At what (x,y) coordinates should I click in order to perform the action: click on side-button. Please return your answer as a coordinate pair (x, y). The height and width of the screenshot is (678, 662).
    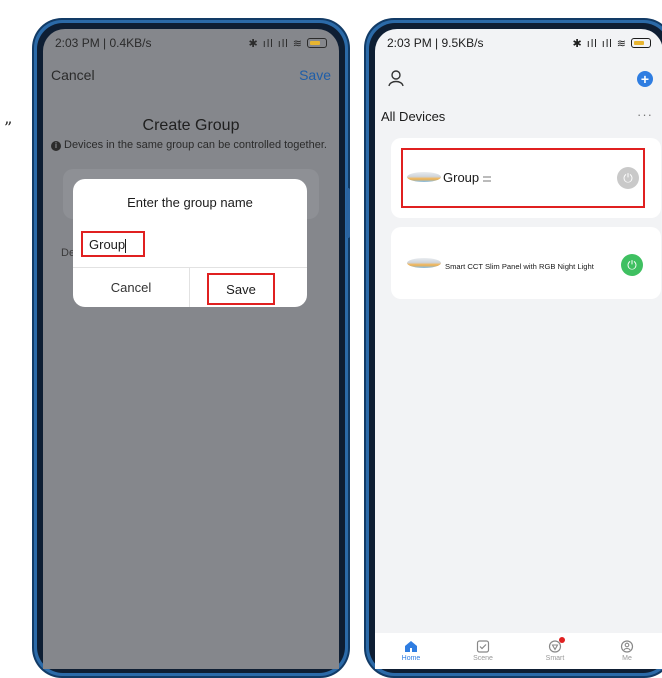
    Looking at the image, I should click on (348, 213).